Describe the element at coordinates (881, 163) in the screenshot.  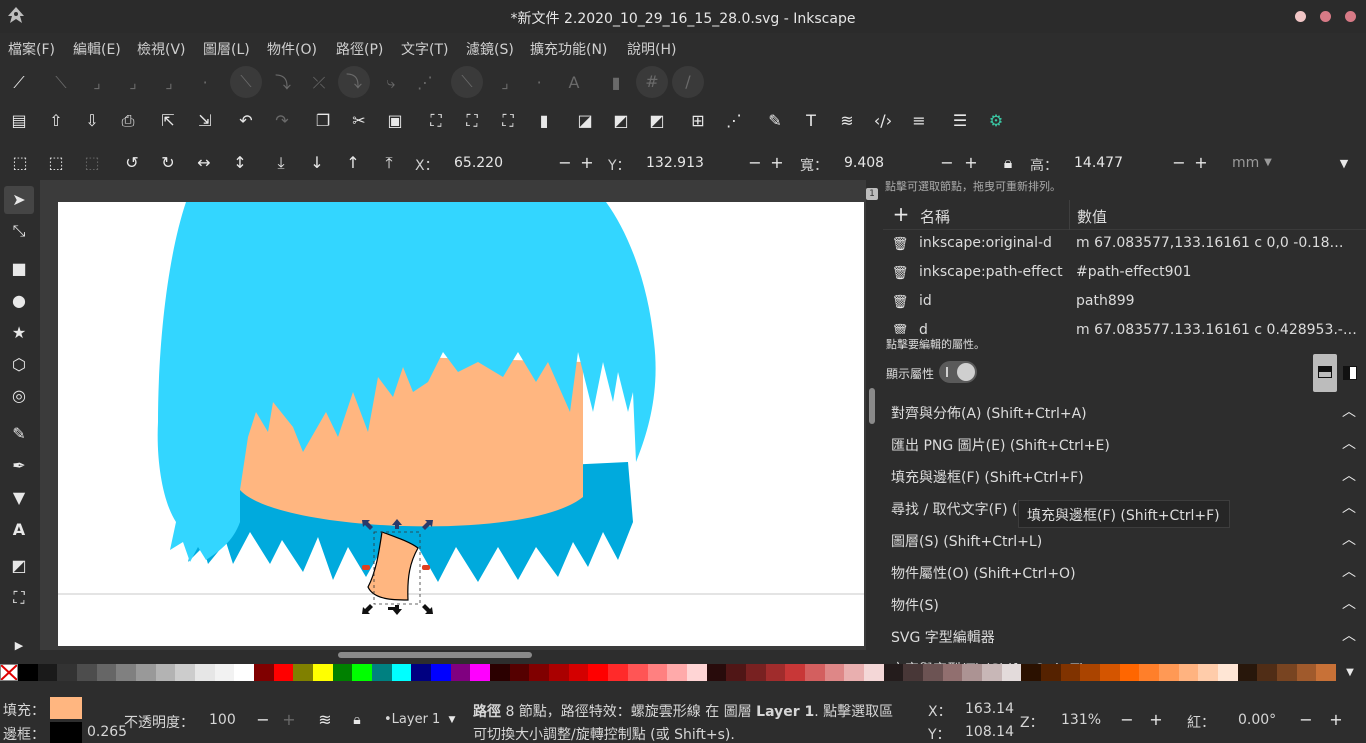
I see `width-input: 9.408` at that location.